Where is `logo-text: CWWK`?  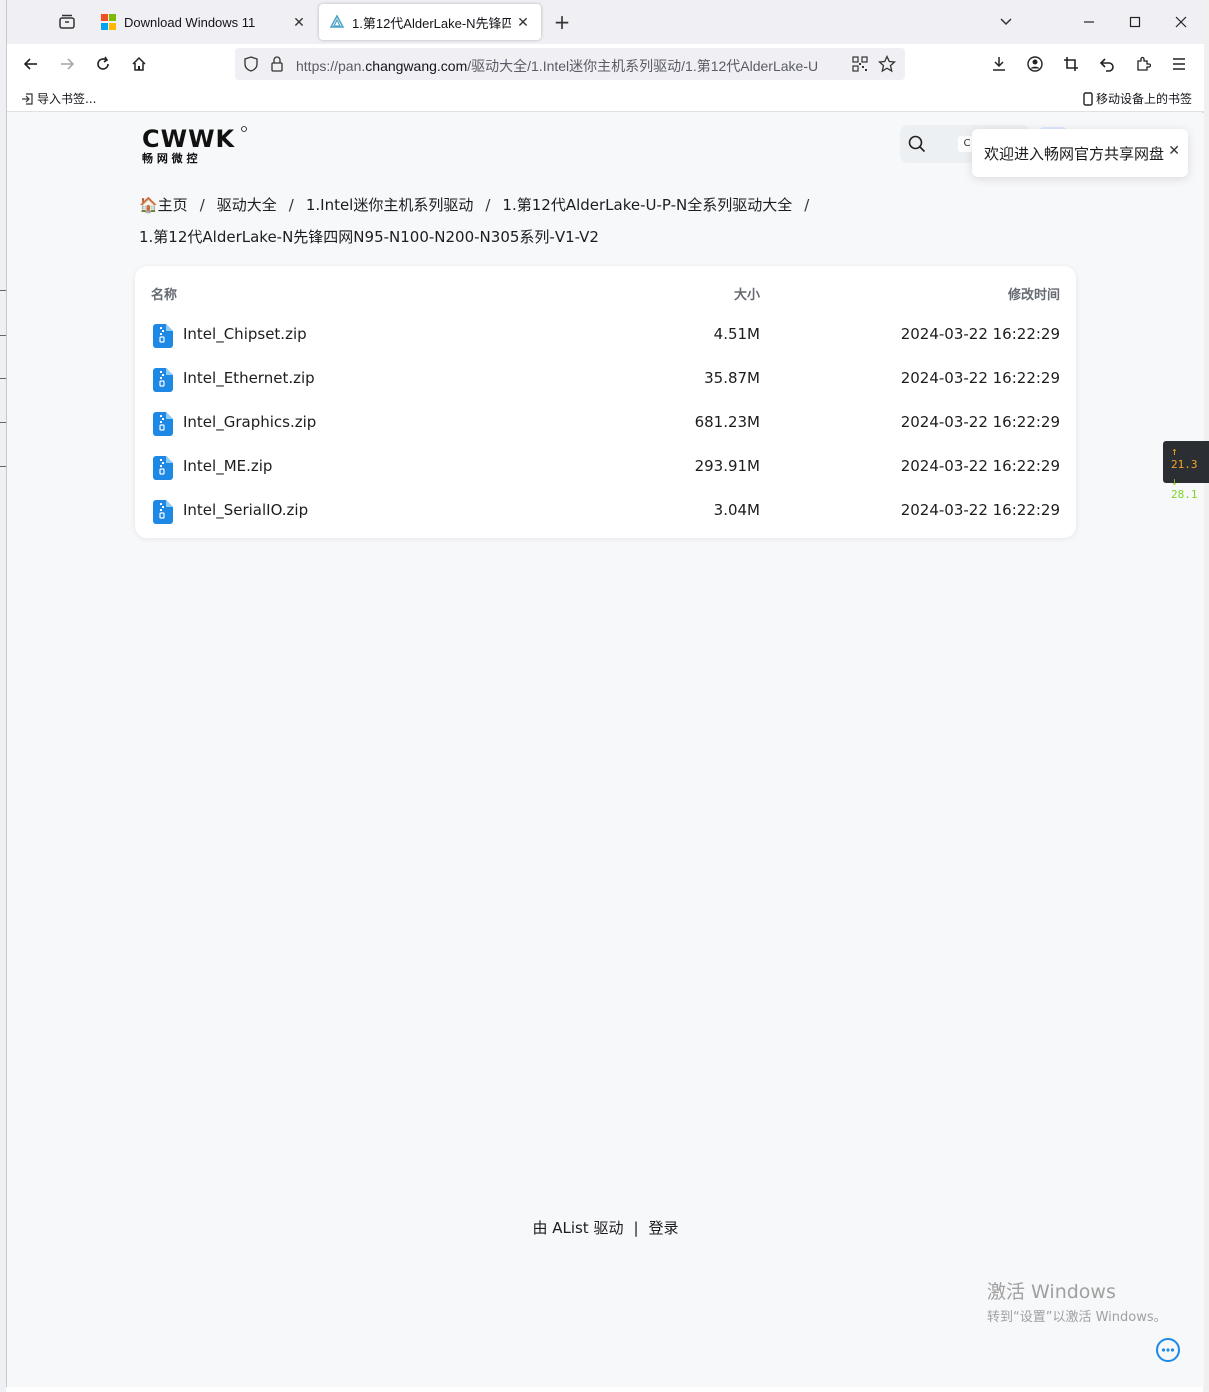 logo-text: CWWK is located at coordinates (189, 139).